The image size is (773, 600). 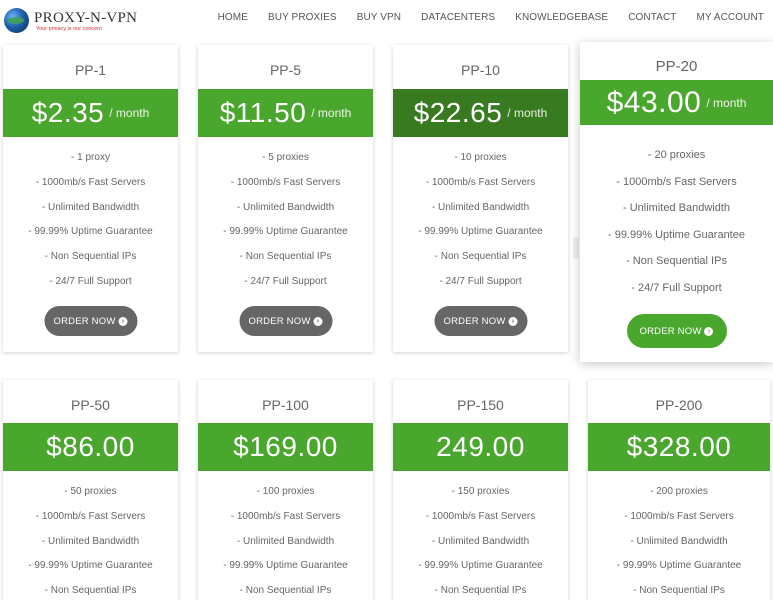 What do you see at coordinates (458, 17) in the screenshot?
I see `nav-datacenters: DATACENTERS` at bounding box center [458, 17].